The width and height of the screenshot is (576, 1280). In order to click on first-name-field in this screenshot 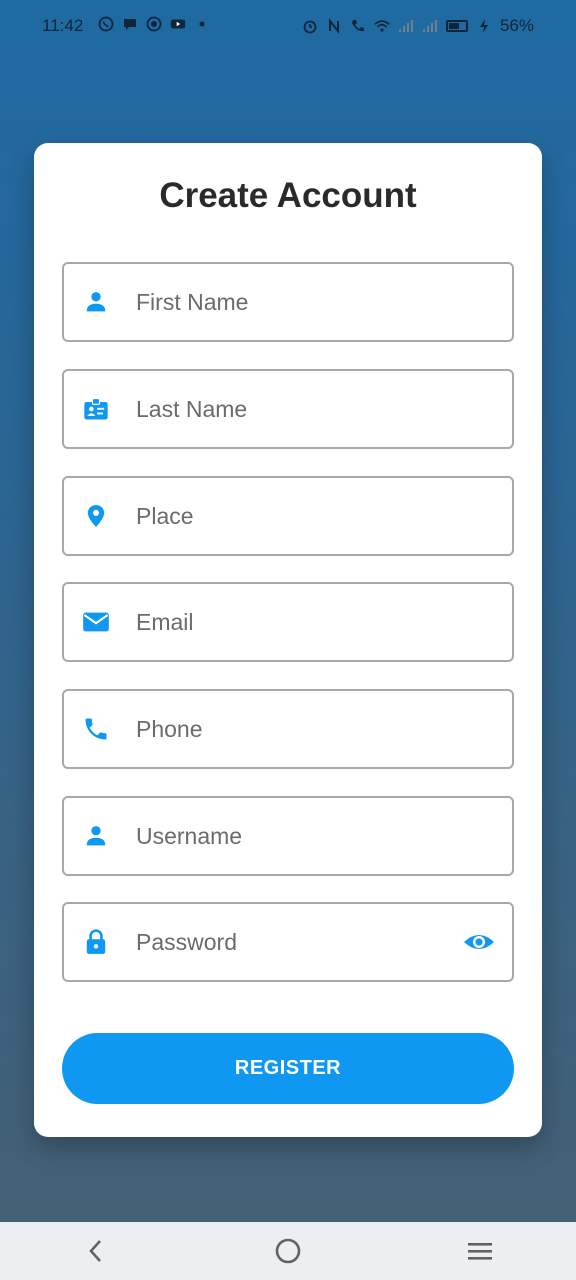, I will do `click(288, 302)`.